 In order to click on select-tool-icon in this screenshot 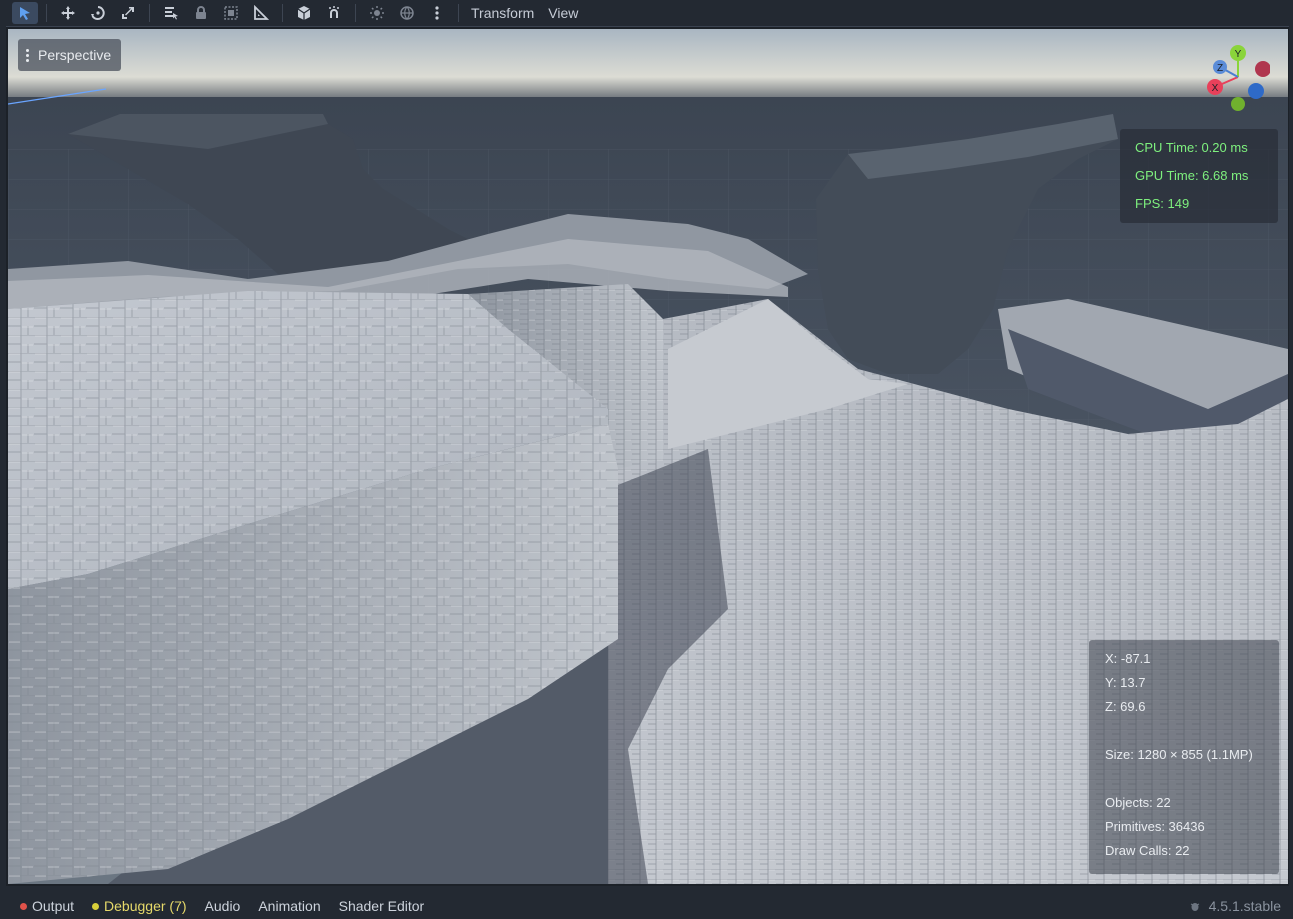, I will do `click(25, 13)`.